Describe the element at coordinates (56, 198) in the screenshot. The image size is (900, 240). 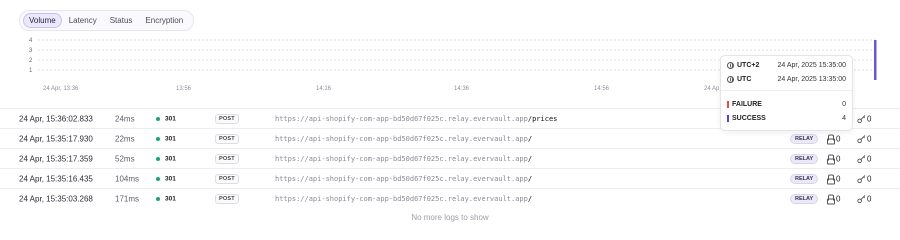
I see `log-timestamp: 24 Apr, 15:35:03.268` at that location.